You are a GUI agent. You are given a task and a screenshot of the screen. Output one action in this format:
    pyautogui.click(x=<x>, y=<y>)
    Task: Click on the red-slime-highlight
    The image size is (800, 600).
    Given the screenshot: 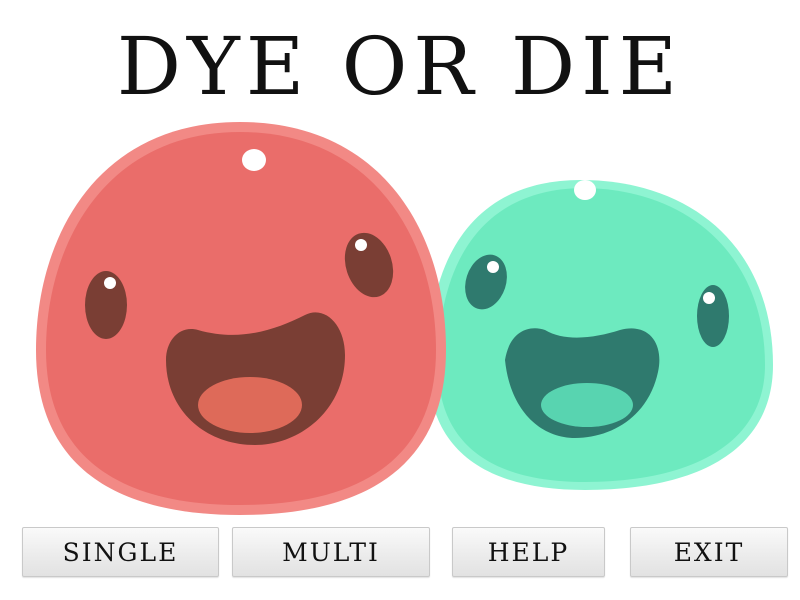 What is the action you would take?
    pyautogui.click(x=254, y=160)
    